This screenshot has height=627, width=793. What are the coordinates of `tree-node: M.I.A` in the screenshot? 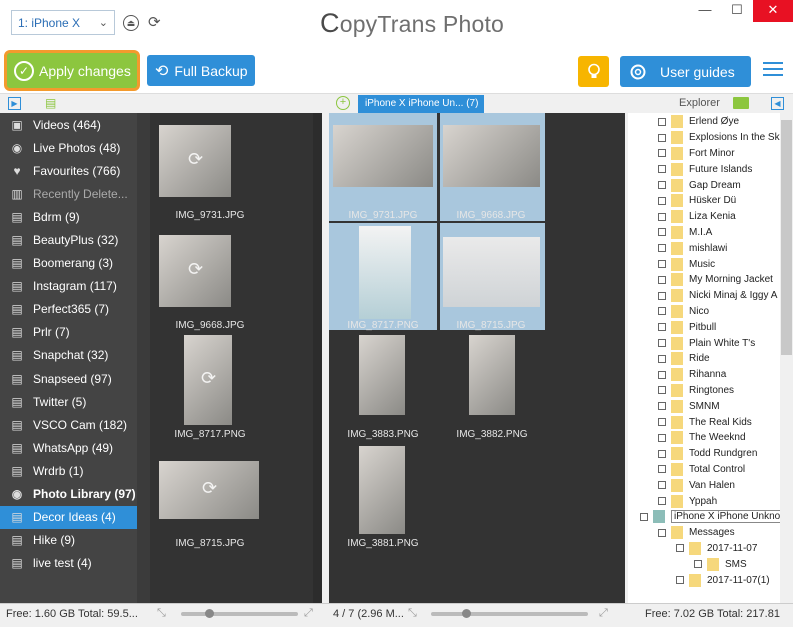 It's located at (704, 233).